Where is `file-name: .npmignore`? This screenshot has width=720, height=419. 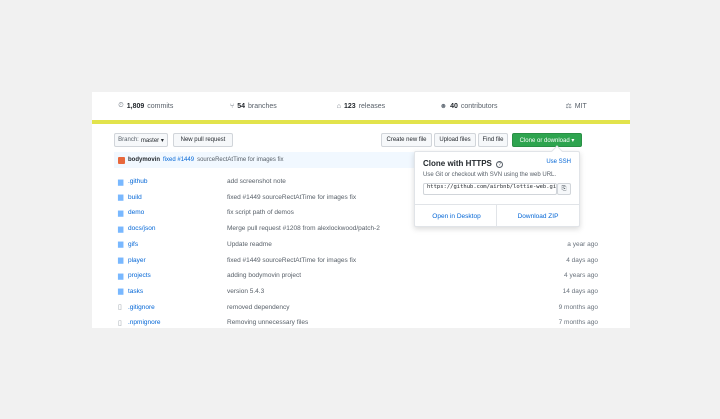
file-name: .npmignore is located at coordinates (144, 322).